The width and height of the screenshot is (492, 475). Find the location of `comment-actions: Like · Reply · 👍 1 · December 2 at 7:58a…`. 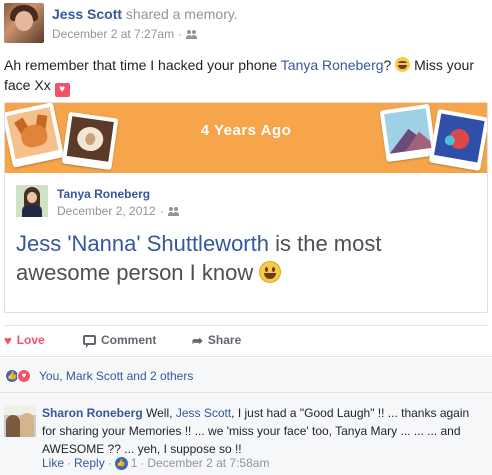

comment-actions: Like · Reply · 👍 1 · December 2 at 7:58a… is located at coordinates (156, 463).